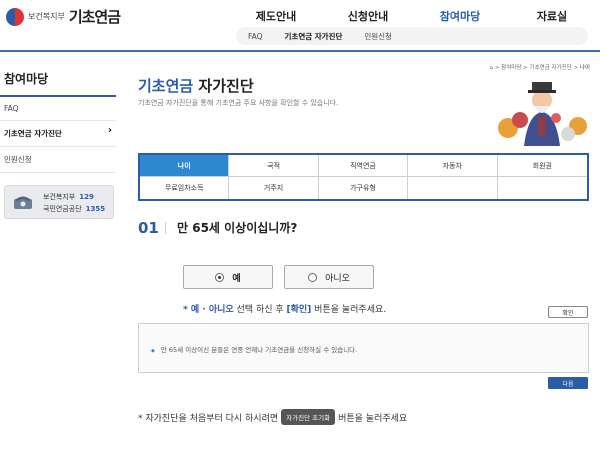 This screenshot has width=600, height=450. What do you see at coordinates (220, 277) in the screenshot?
I see `radio-selected-icon` at bounding box center [220, 277].